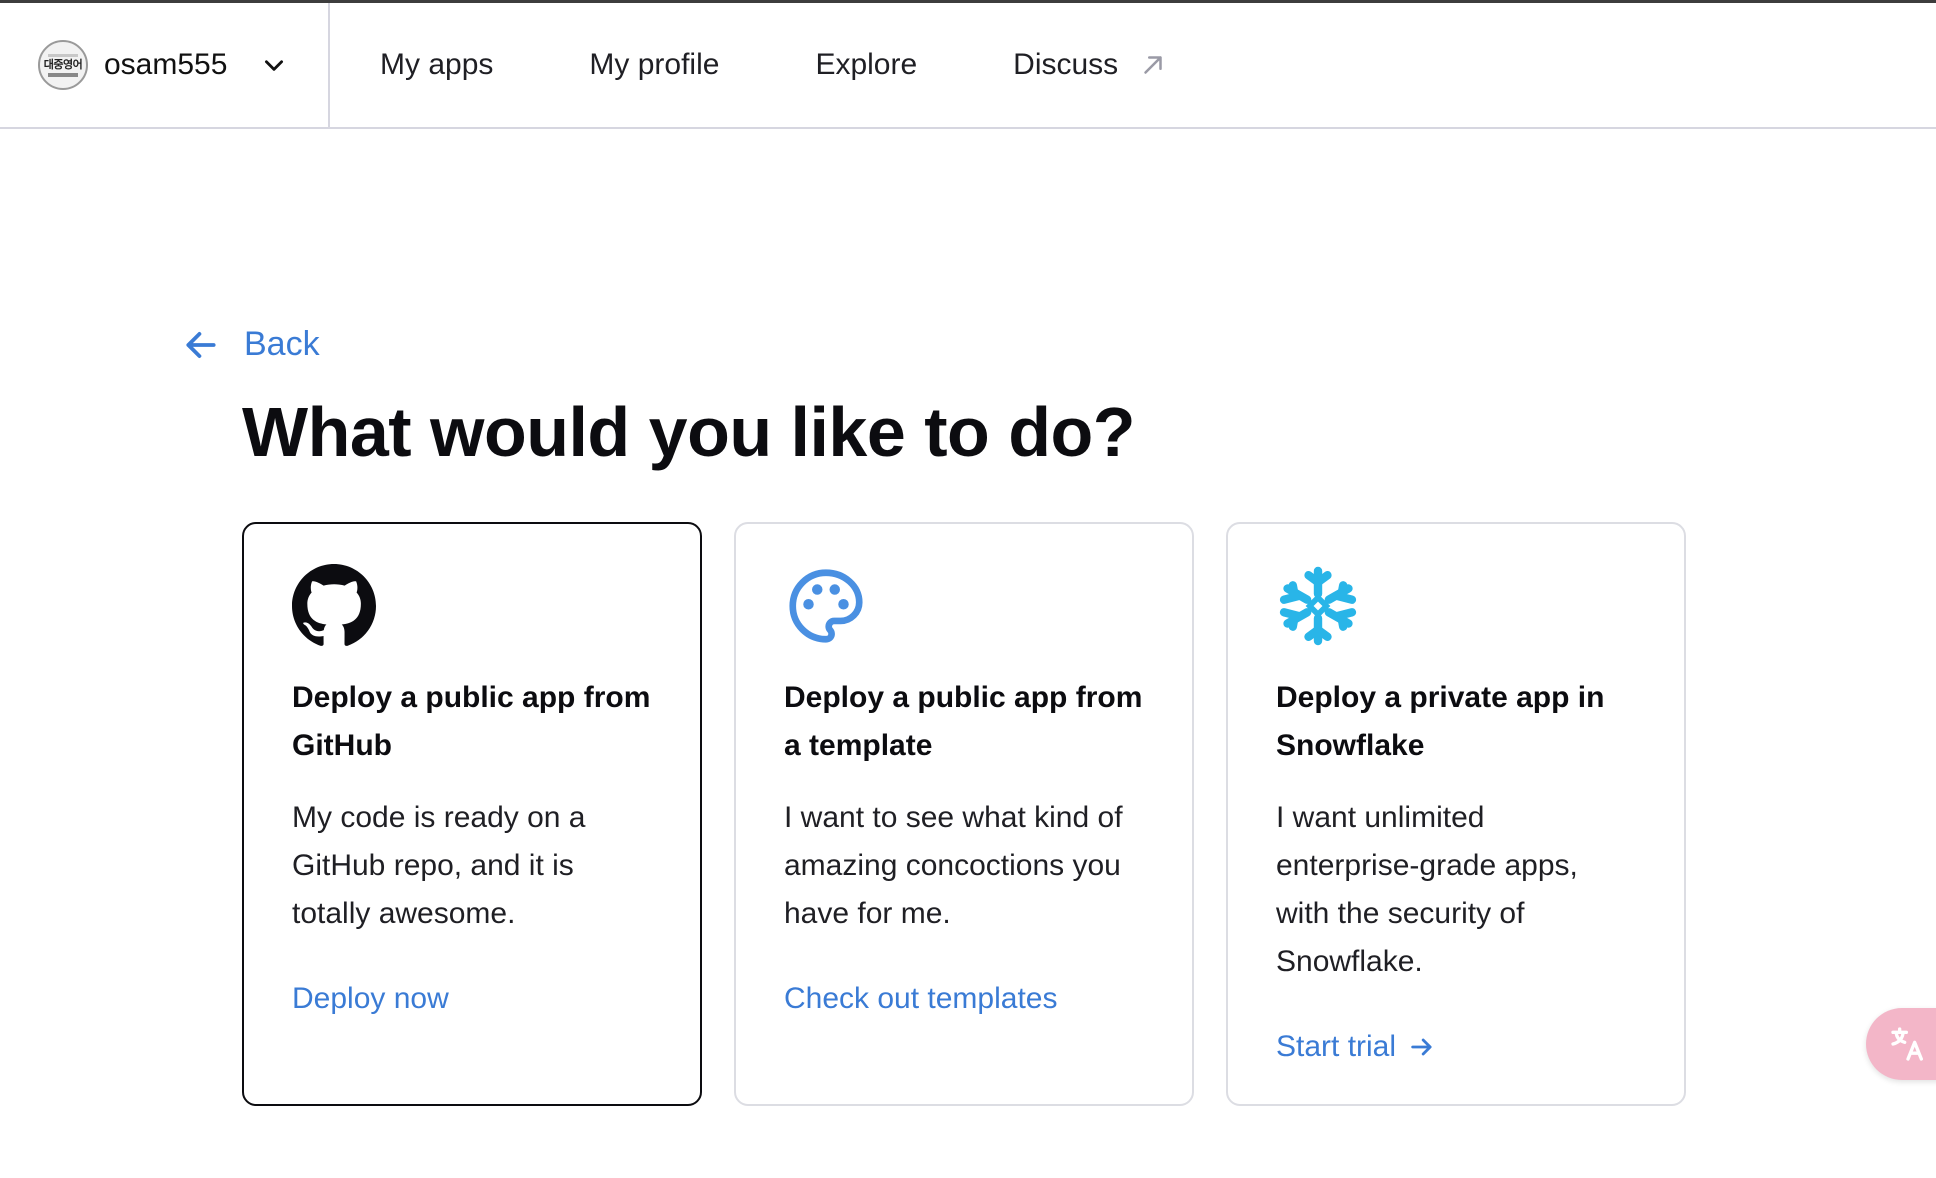  What do you see at coordinates (1336, 1046) in the screenshot?
I see `start-trial-label: Start trial` at bounding box center [1336, 1046].